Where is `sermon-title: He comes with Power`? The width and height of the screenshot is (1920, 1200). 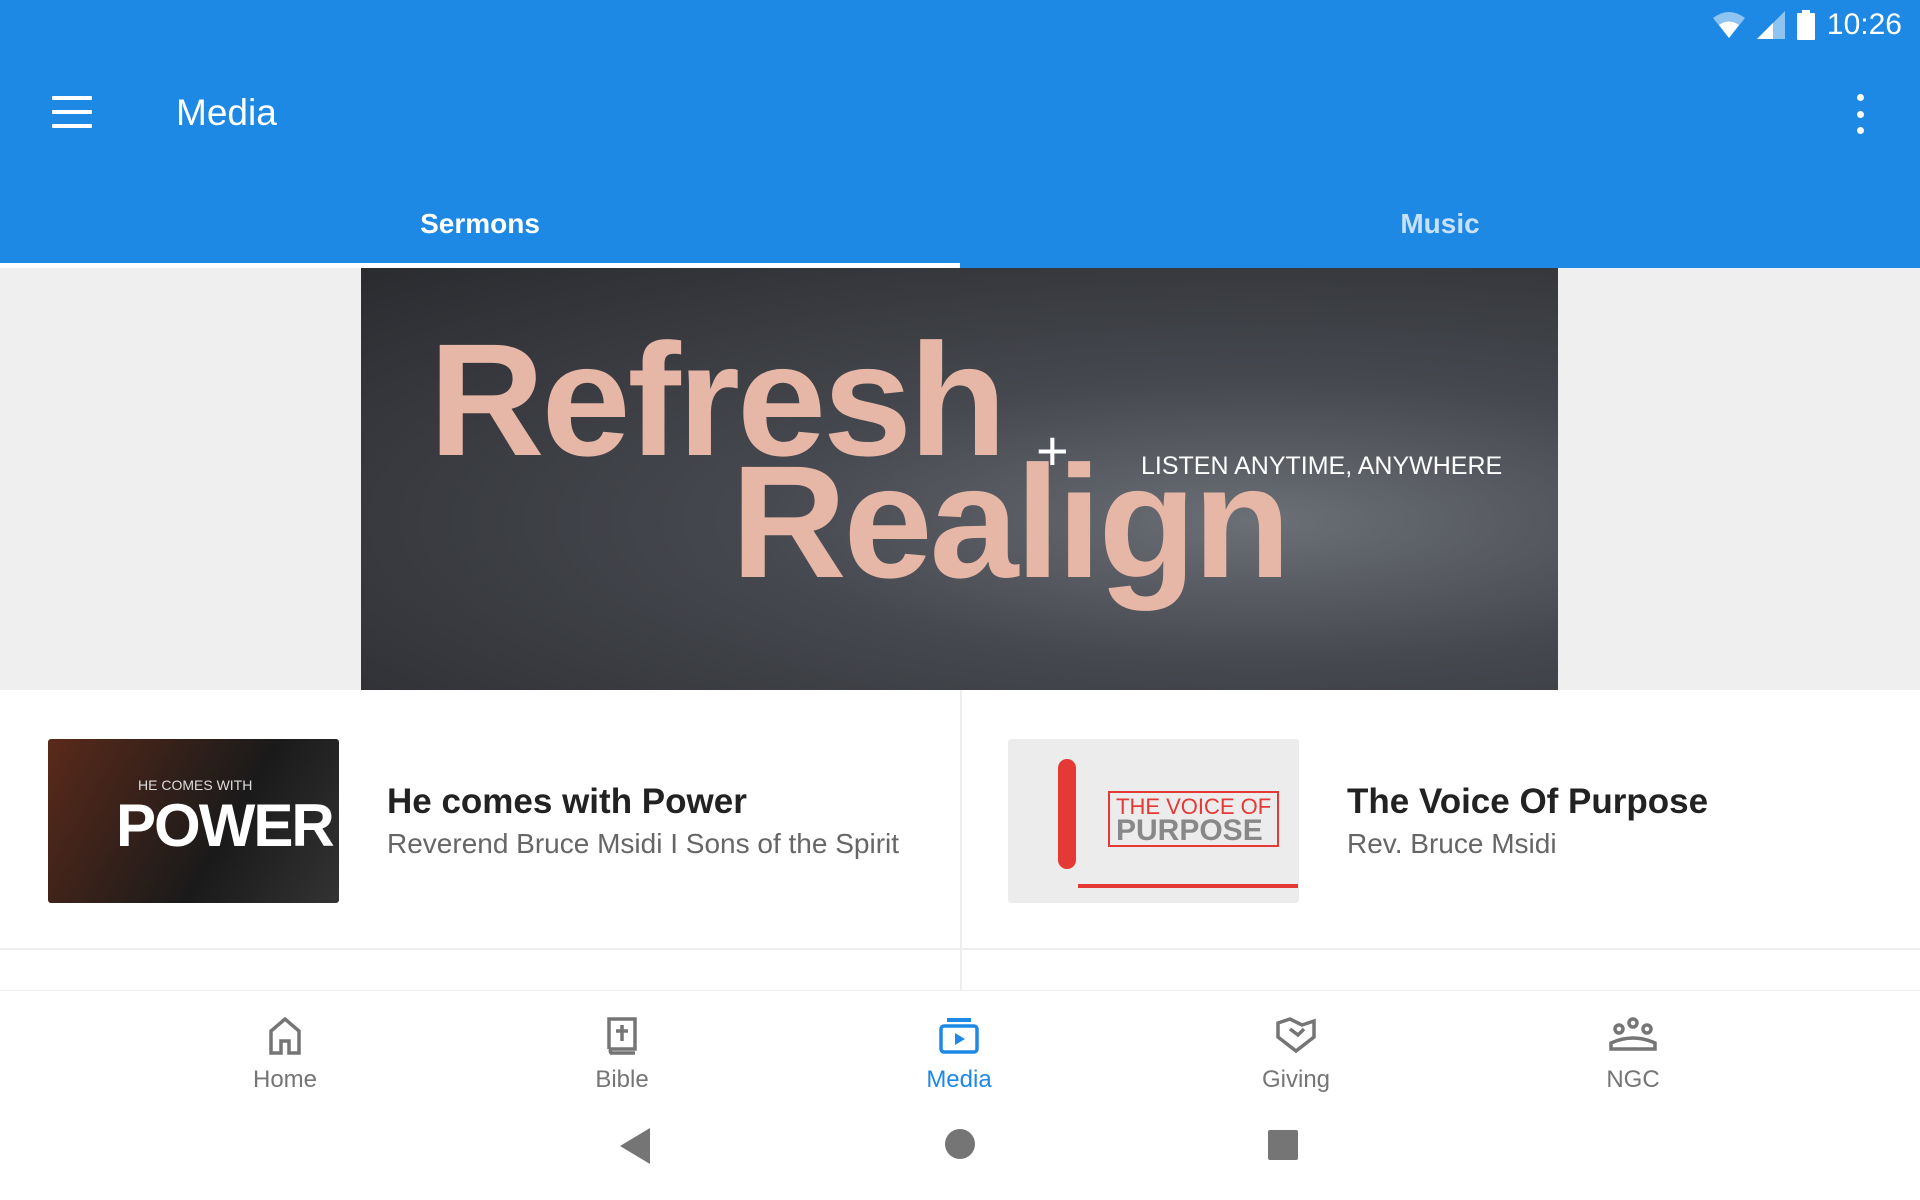
sermon-title: He comes with Power is located at coordinates (567, 801).